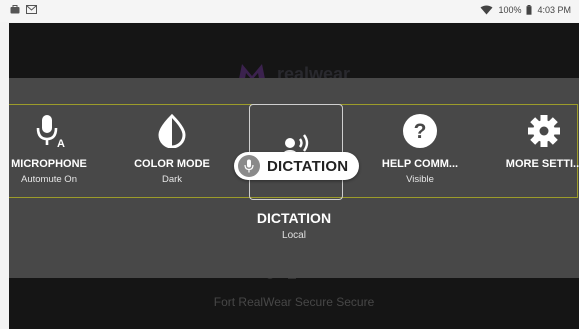 This screenshot has width=579, height=329. Describe the element at coordinates (289, 11) in the screenshot. I see `status-bar: 100% 4:03 PM` at that location.